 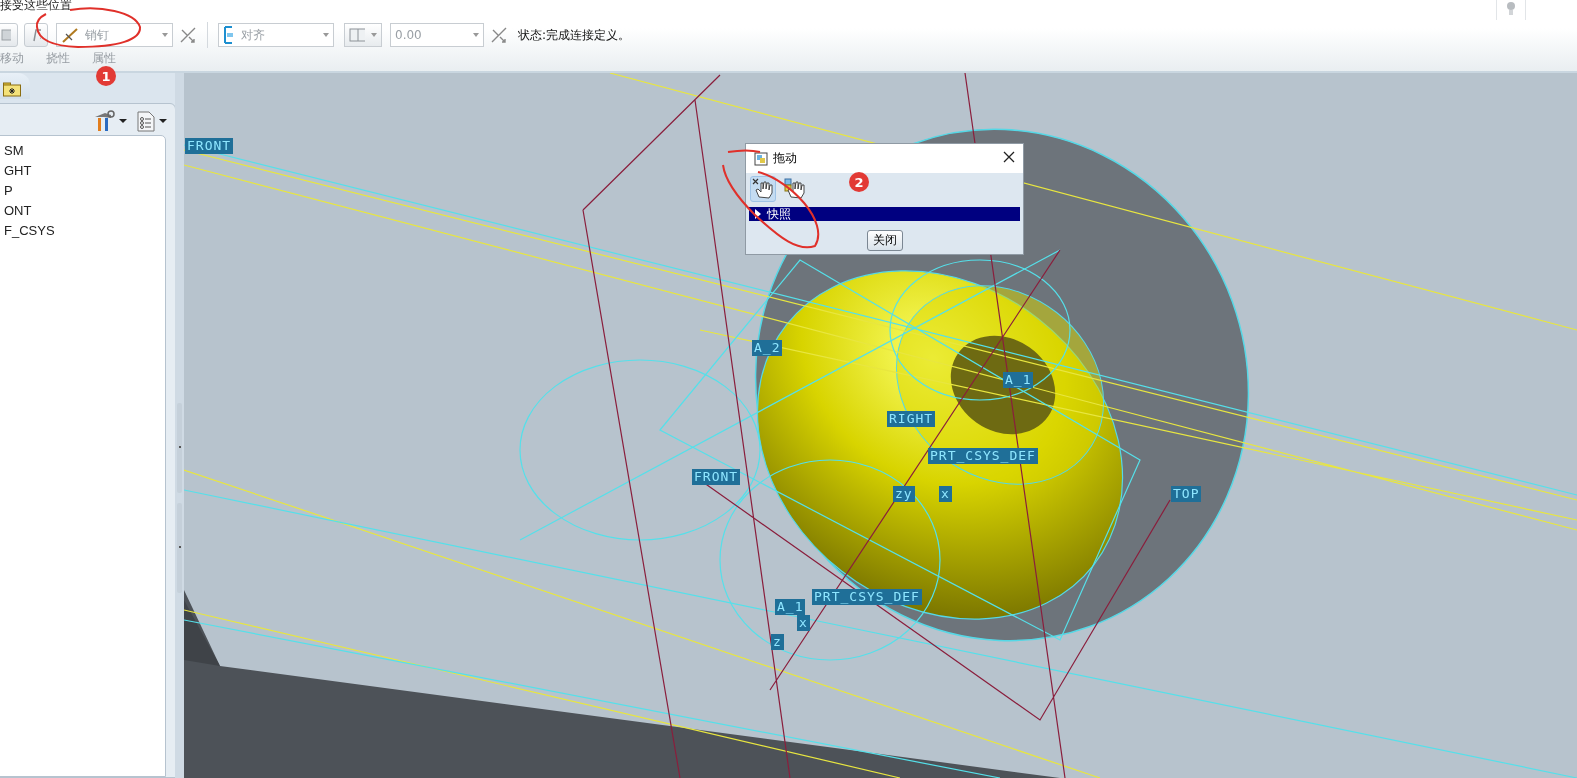 I want to click on datum-label: zy, so click(x=904, y=494).